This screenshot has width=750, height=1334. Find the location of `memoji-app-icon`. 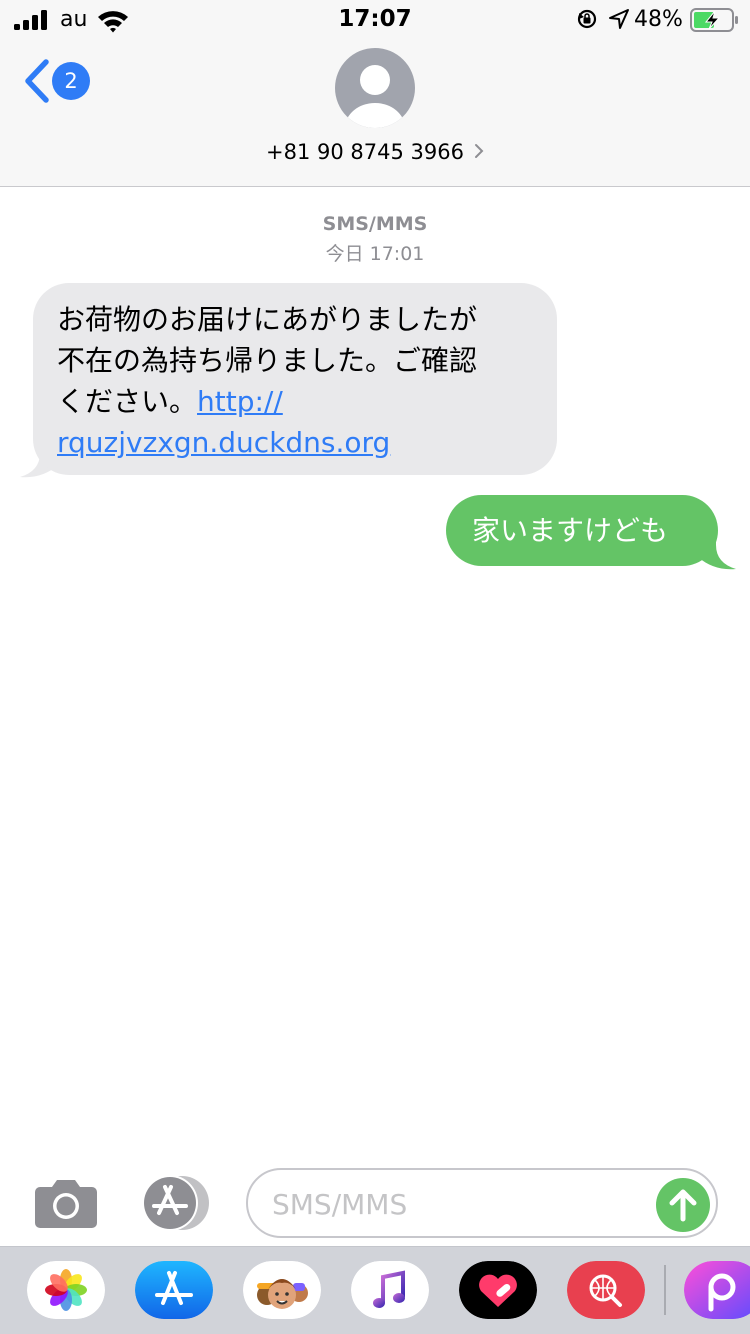

memoji-app-icon is located at coordinates (282, 1290).